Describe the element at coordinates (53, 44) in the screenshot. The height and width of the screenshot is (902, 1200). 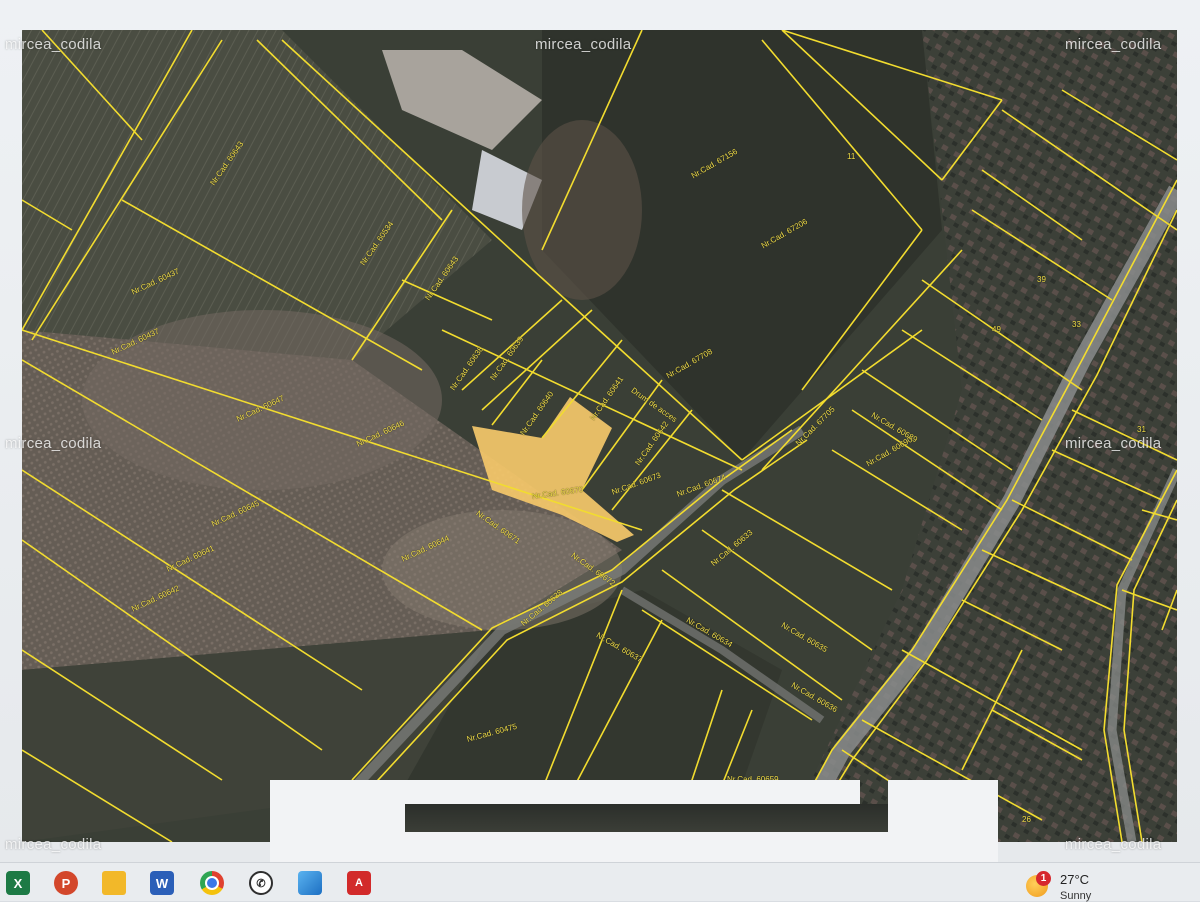
I see `watermark-top-left: mircea_codila` at that location.